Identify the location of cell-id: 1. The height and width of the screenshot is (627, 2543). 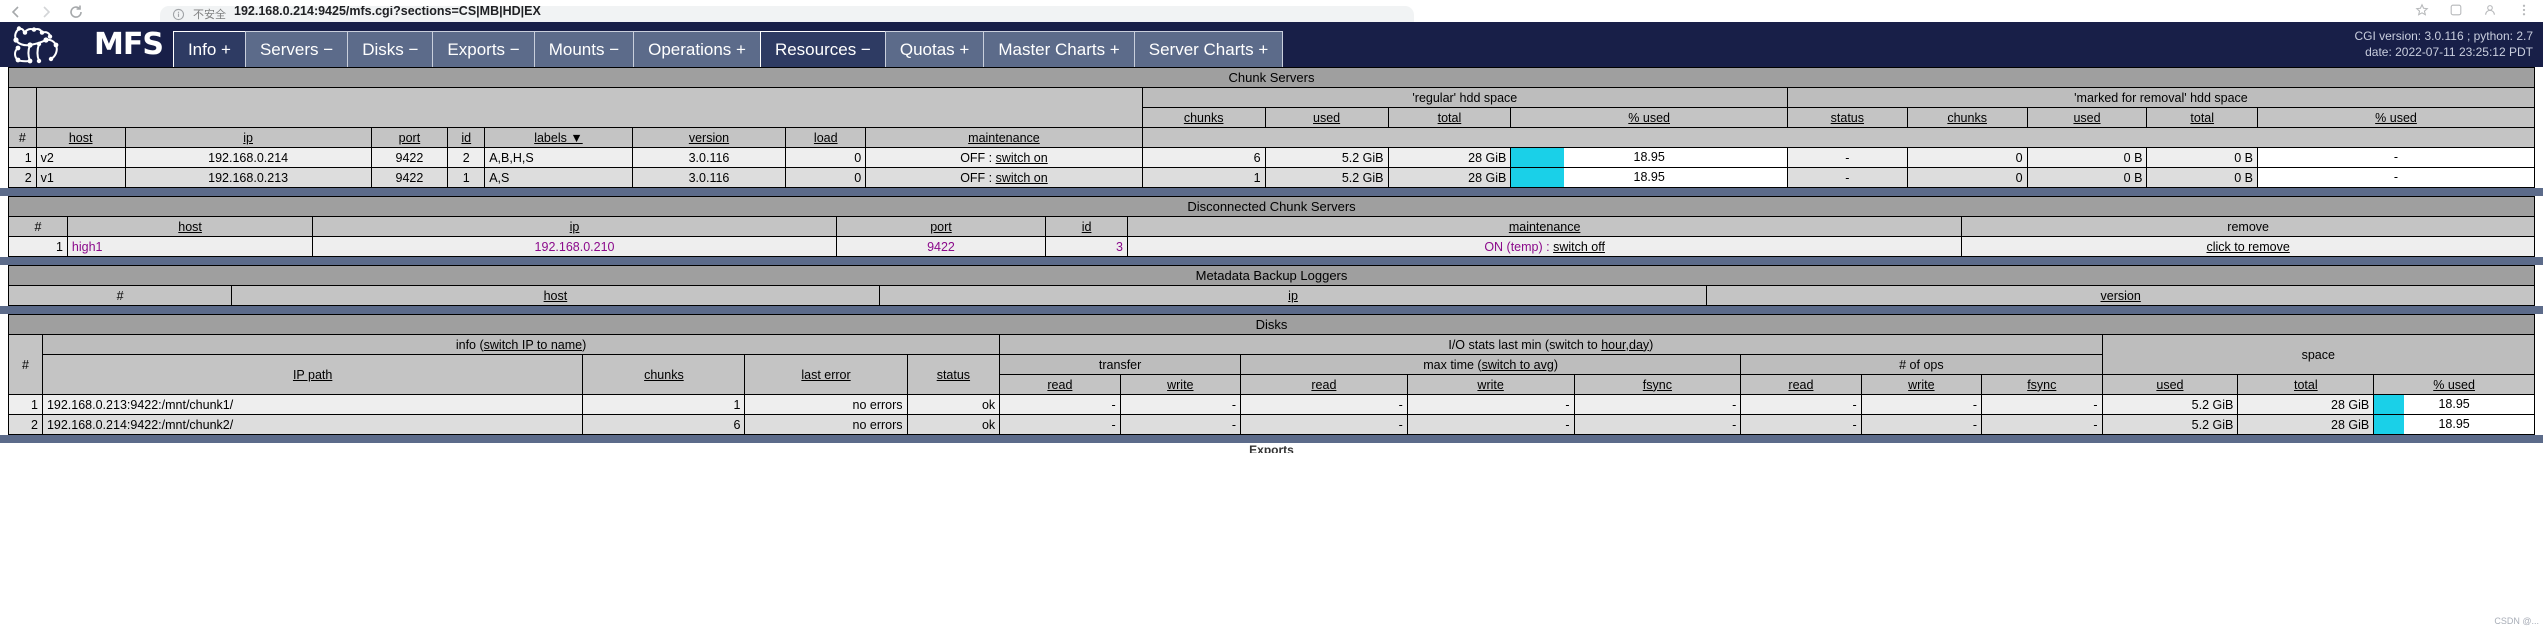
(466, 177).